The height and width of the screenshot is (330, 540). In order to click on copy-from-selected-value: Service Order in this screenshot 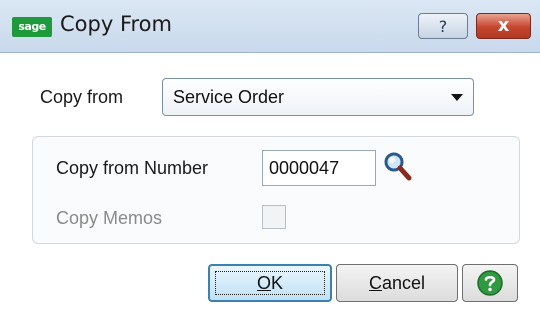, I will do `click(229, 97)`.